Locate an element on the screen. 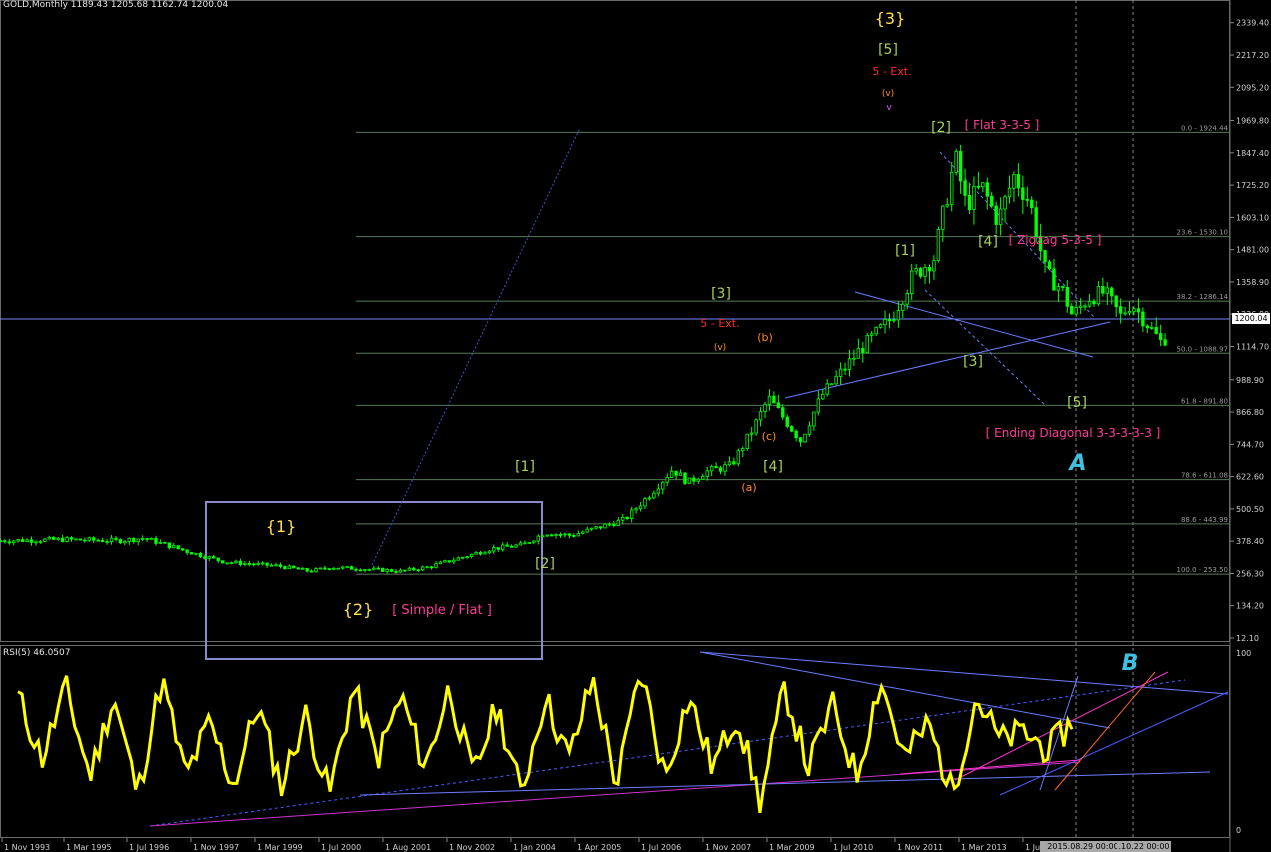 This screenshot has height=852, width=1271. chart-ohlc: 1189.43 1205.68 1162.74 1200.04 is located at coordinates (149, 5).